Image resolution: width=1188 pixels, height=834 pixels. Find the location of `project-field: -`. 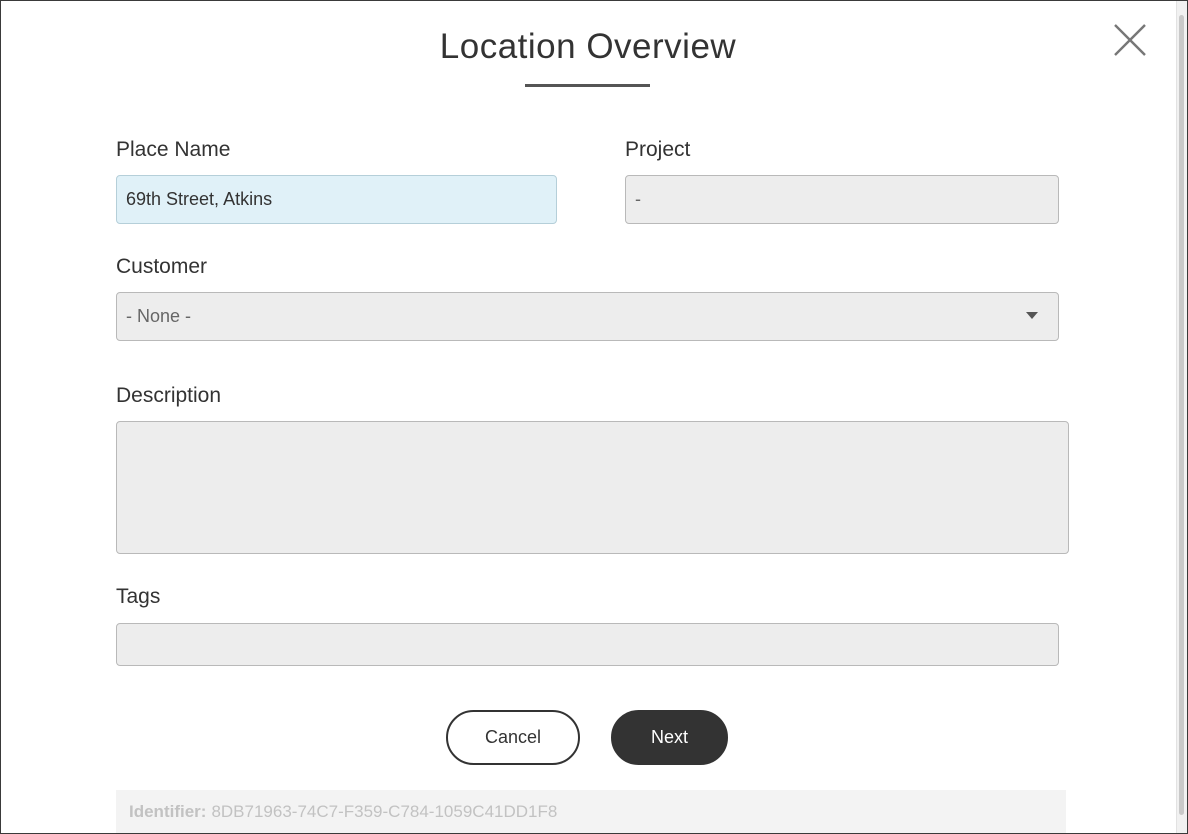

project-field: - is located at coordinates (842, 199).